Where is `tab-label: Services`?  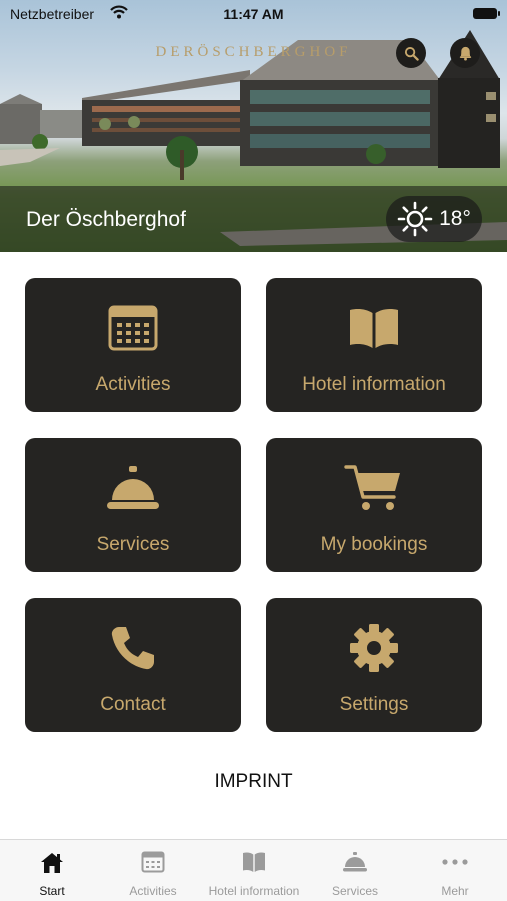
tab-label: Services is located at coordinates (354, 891).